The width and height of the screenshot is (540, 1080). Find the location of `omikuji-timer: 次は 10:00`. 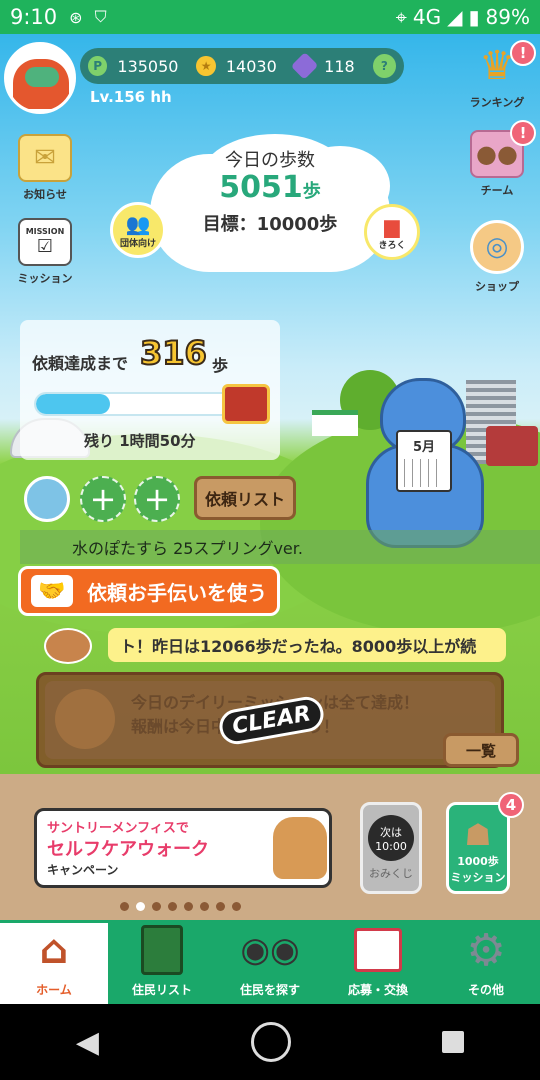

omikuji-timer: 次は 10:00 is located at coordinates (391, 838).